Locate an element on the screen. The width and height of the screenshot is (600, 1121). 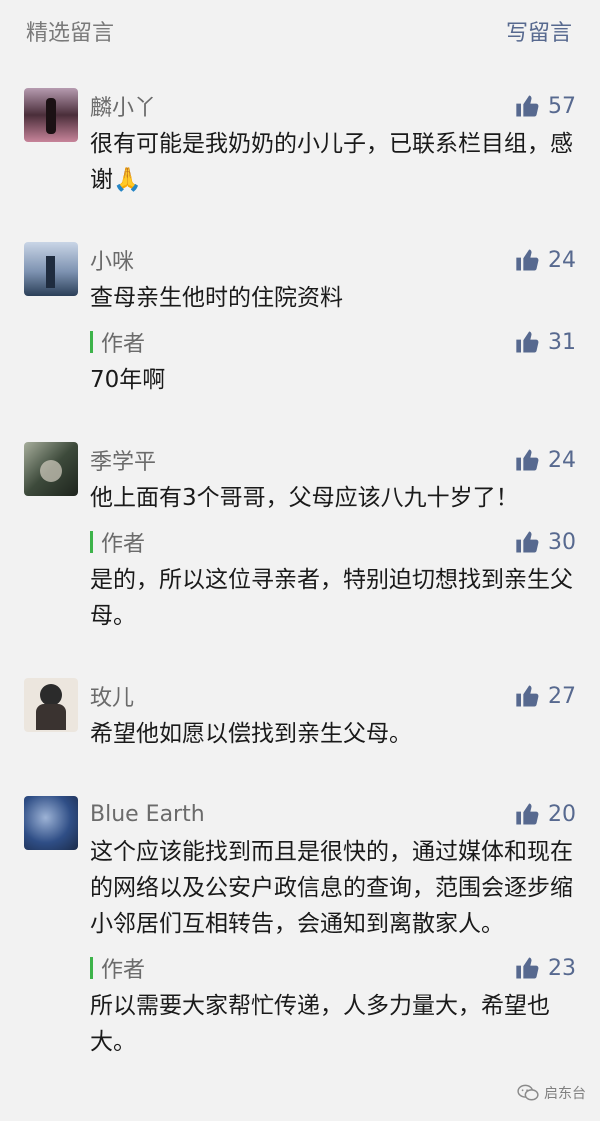
comments-header: 精选留言 写留言 is located at coordinates (300, 31).